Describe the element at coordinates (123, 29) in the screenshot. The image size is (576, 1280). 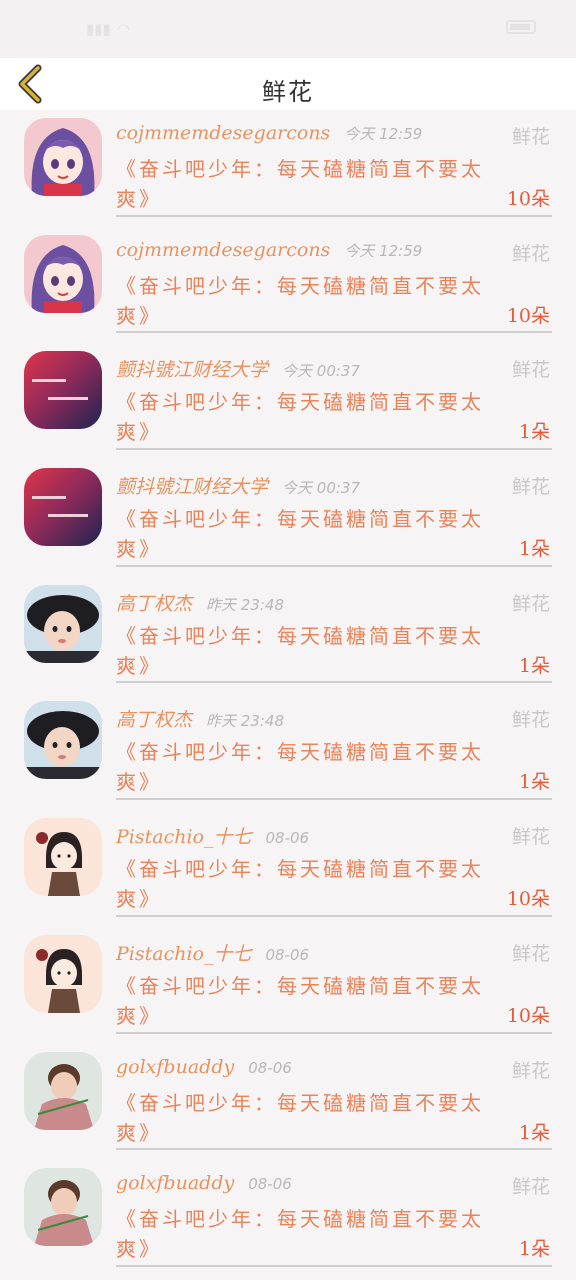
I see `wifi-icon: ◠` at that location.